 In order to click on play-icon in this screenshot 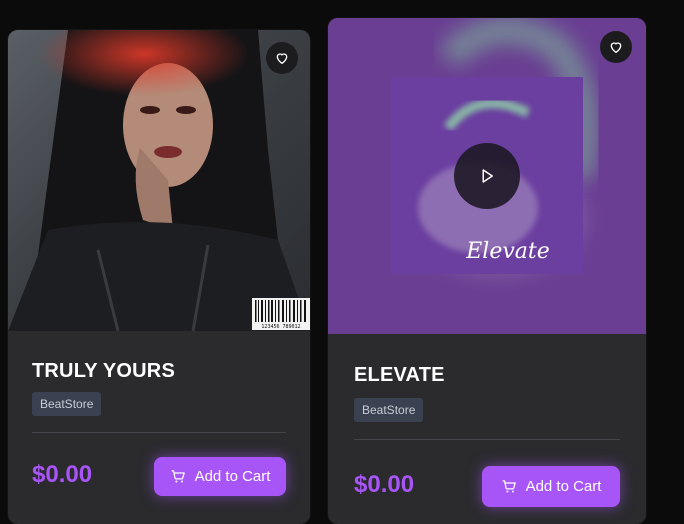, I will do `click(487, 176)`.